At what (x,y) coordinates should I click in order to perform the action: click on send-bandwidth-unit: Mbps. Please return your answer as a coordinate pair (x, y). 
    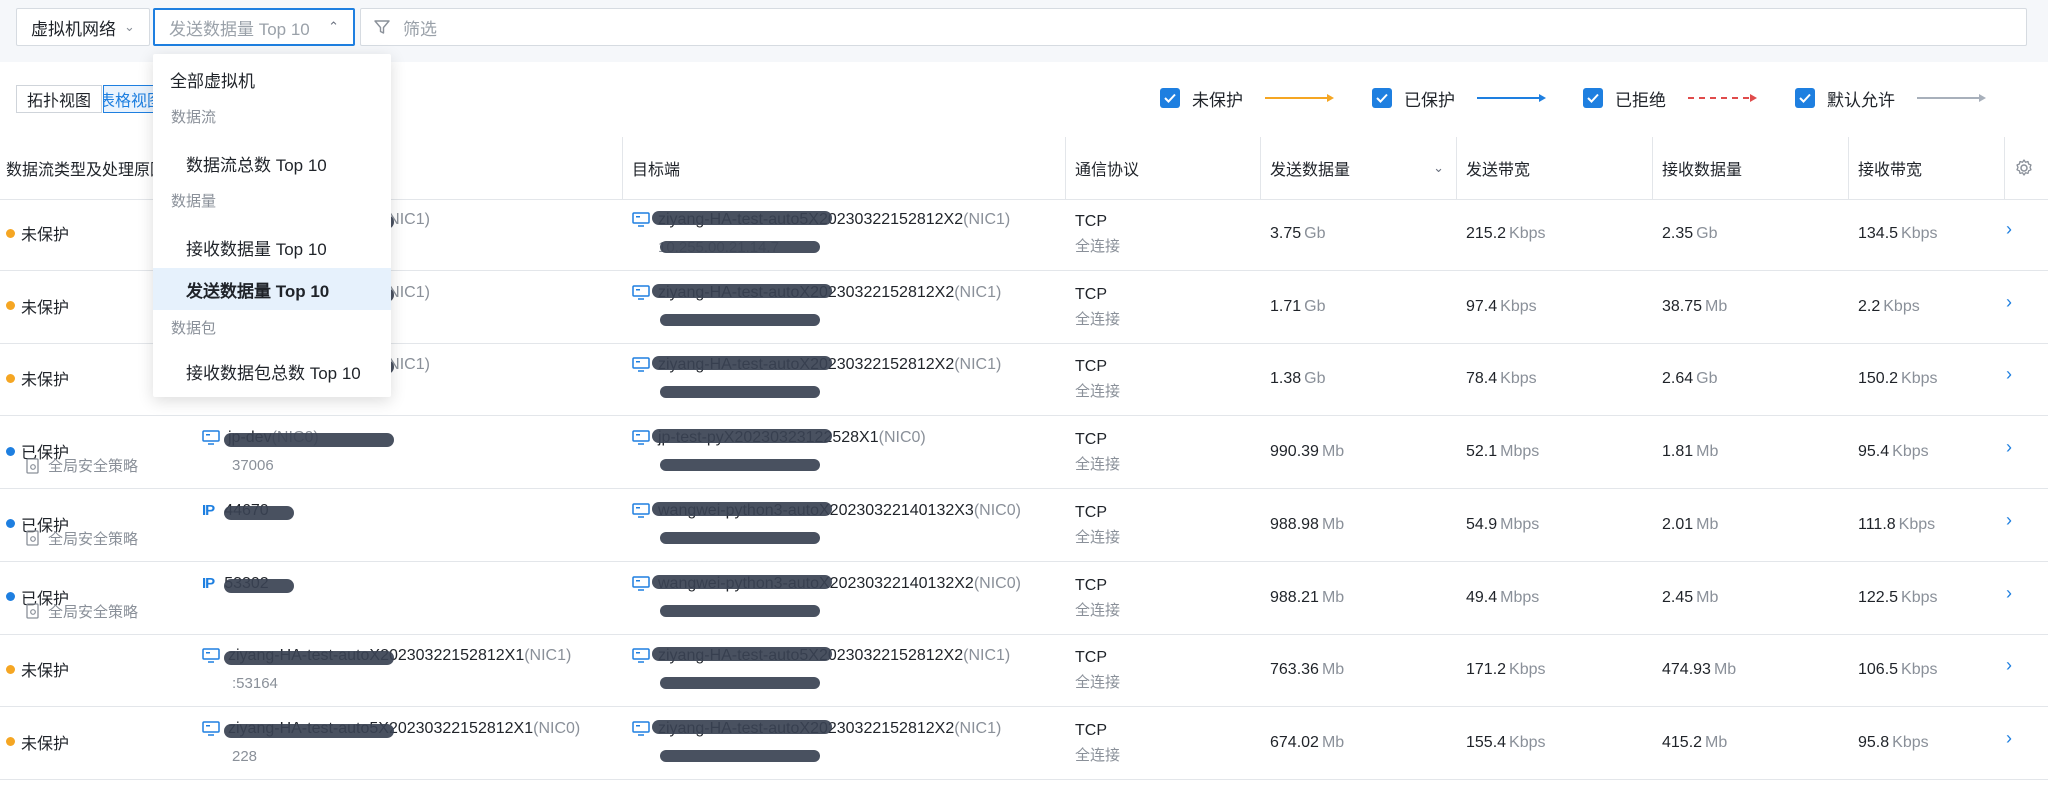
    Looking at the image, I should click on (1520, 524).